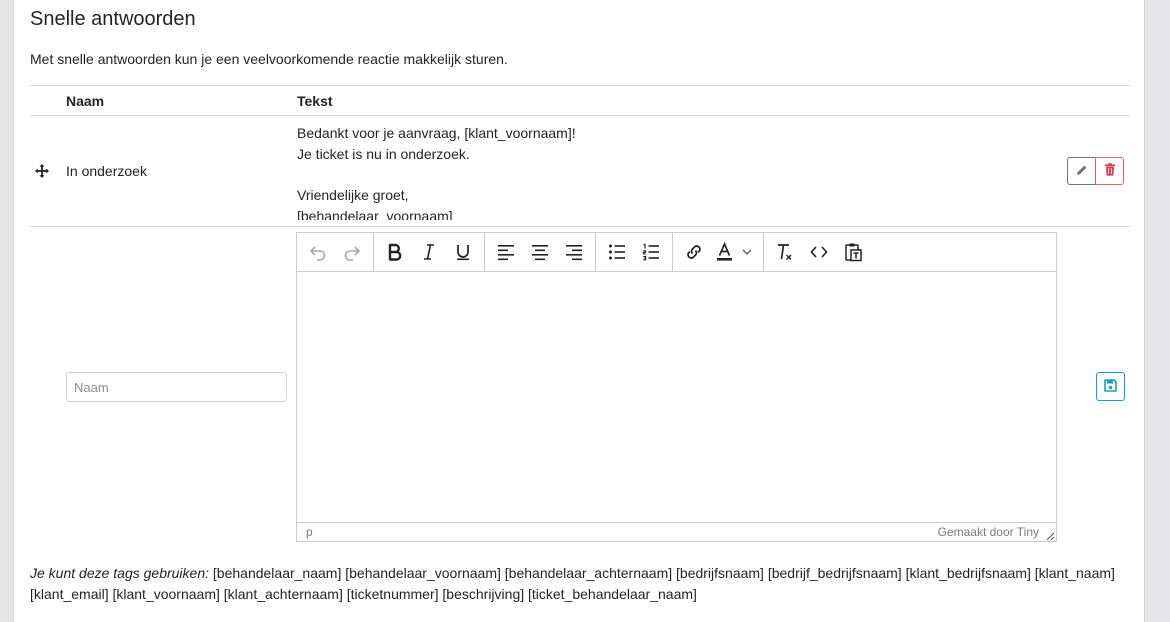  Describe the element at coordinates (694, 252) in the screenshot. I see `link-icon` at that location.